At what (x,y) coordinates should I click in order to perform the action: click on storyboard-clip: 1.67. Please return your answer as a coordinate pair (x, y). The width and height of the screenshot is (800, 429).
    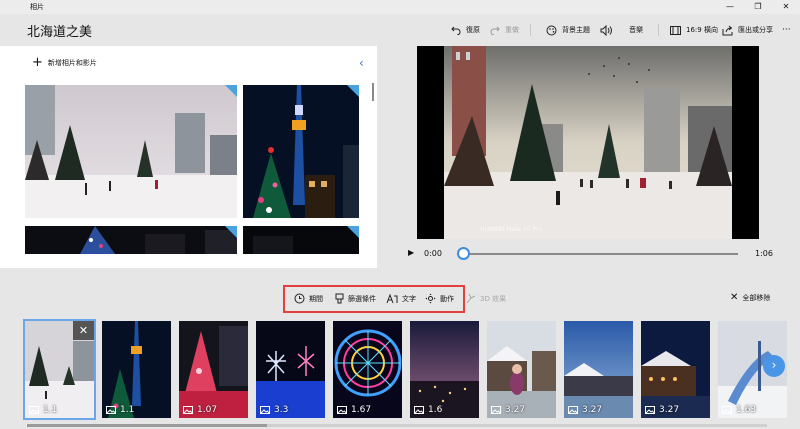
    Looking at the image, I should click on (367, 369).